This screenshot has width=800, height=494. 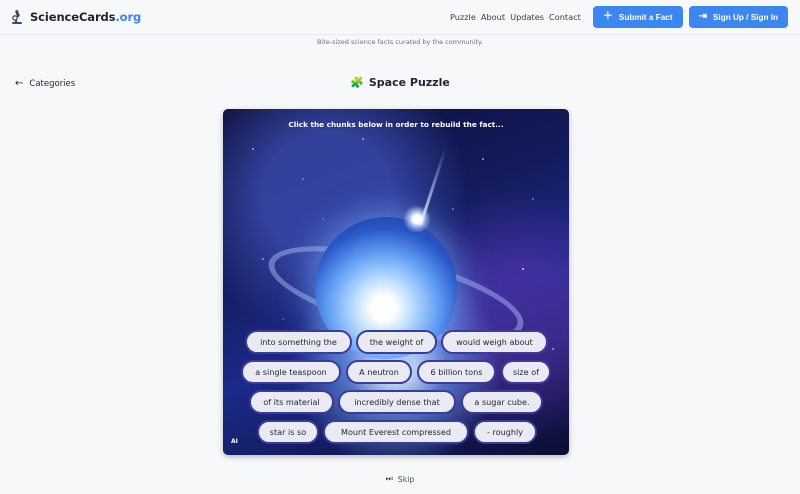 What do you see at coordinates (417, 219) in the screenshot?
I see `lens-flare` at bounding box center [417, 219].